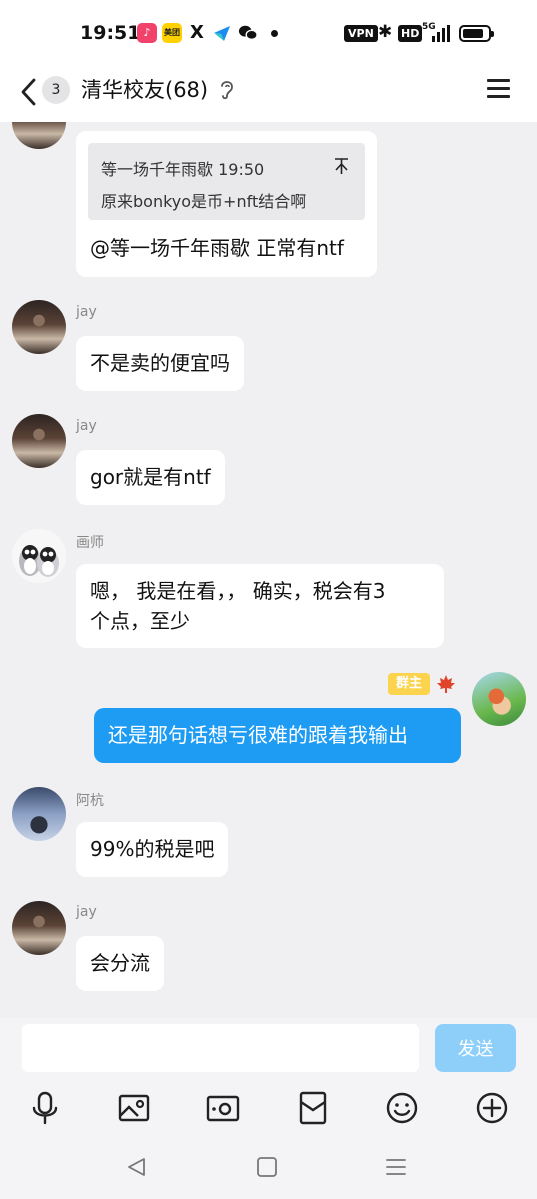 The width and height of the screenshot is (537, 1199). I want to click on send-button: 发送, so click(475, 1048).